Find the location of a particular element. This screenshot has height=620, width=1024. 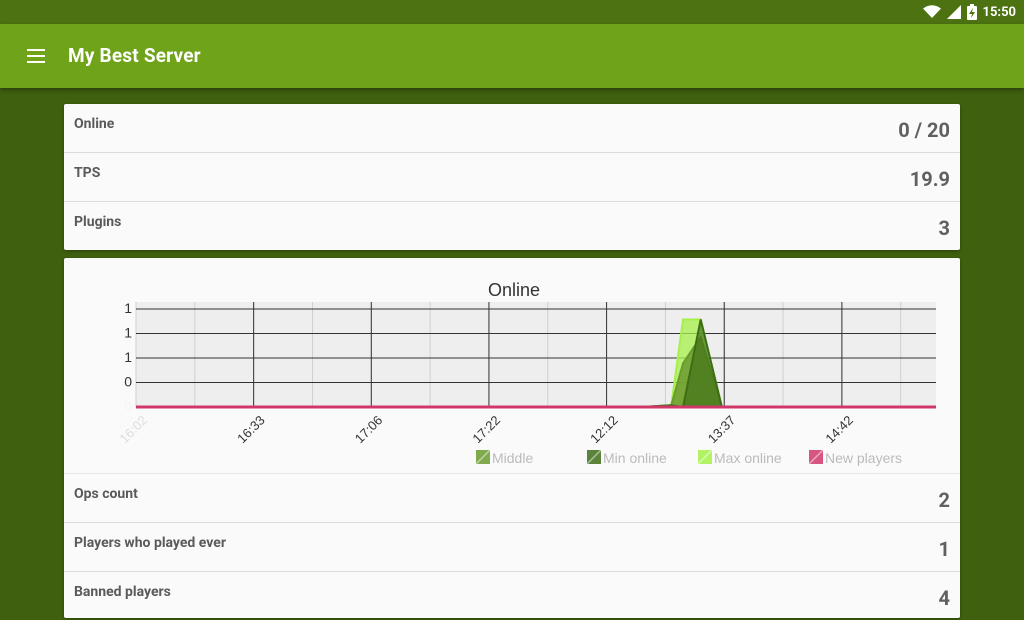

stat-row-plugins: Plugins 3 is located at coordinates (512, 226).